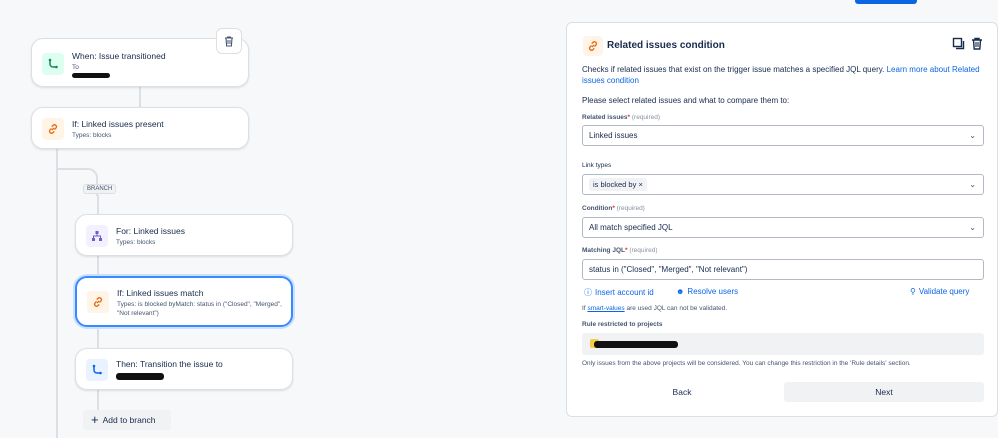 The width and height of the screenshot is (998, 438). I want to click on link-types-label: Link types, so click(597, 165).